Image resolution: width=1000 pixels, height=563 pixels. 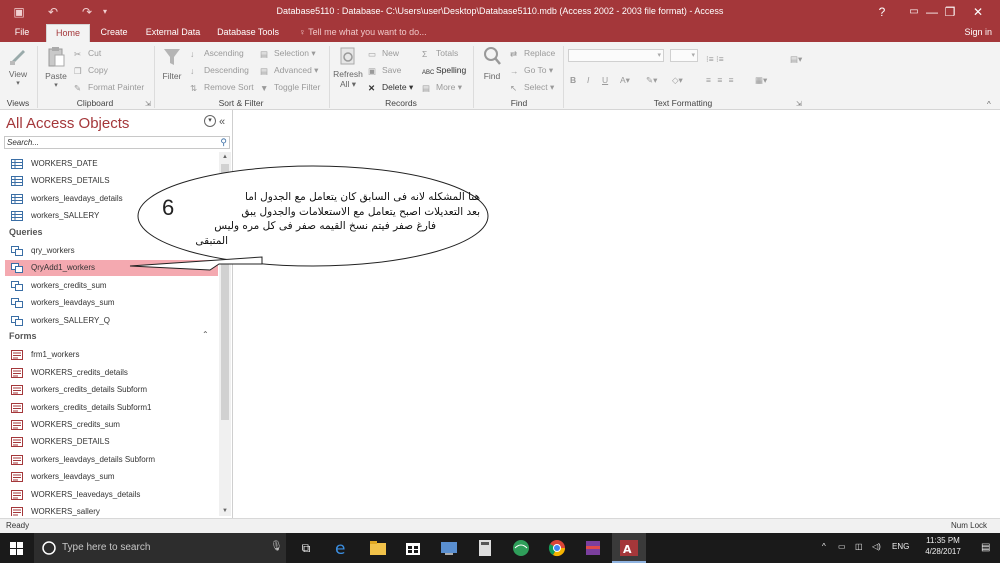 What do you see at coordinates (23, 336) in the screenshot?
I see `forms-header: Forms` at bounding box center [23, 336].